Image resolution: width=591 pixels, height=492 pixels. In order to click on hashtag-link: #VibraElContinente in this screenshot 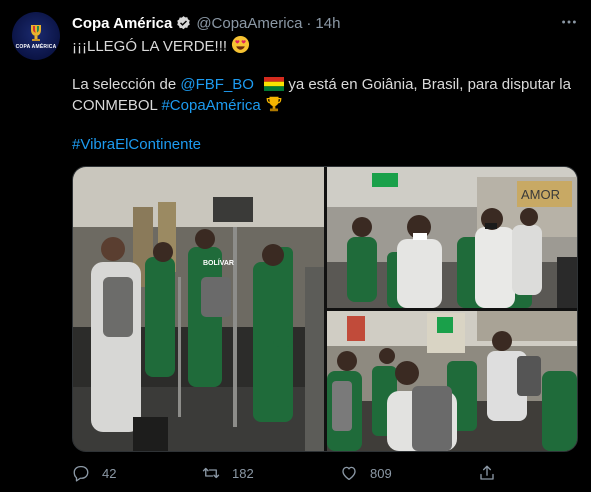, I will do `click(136, 144)`.